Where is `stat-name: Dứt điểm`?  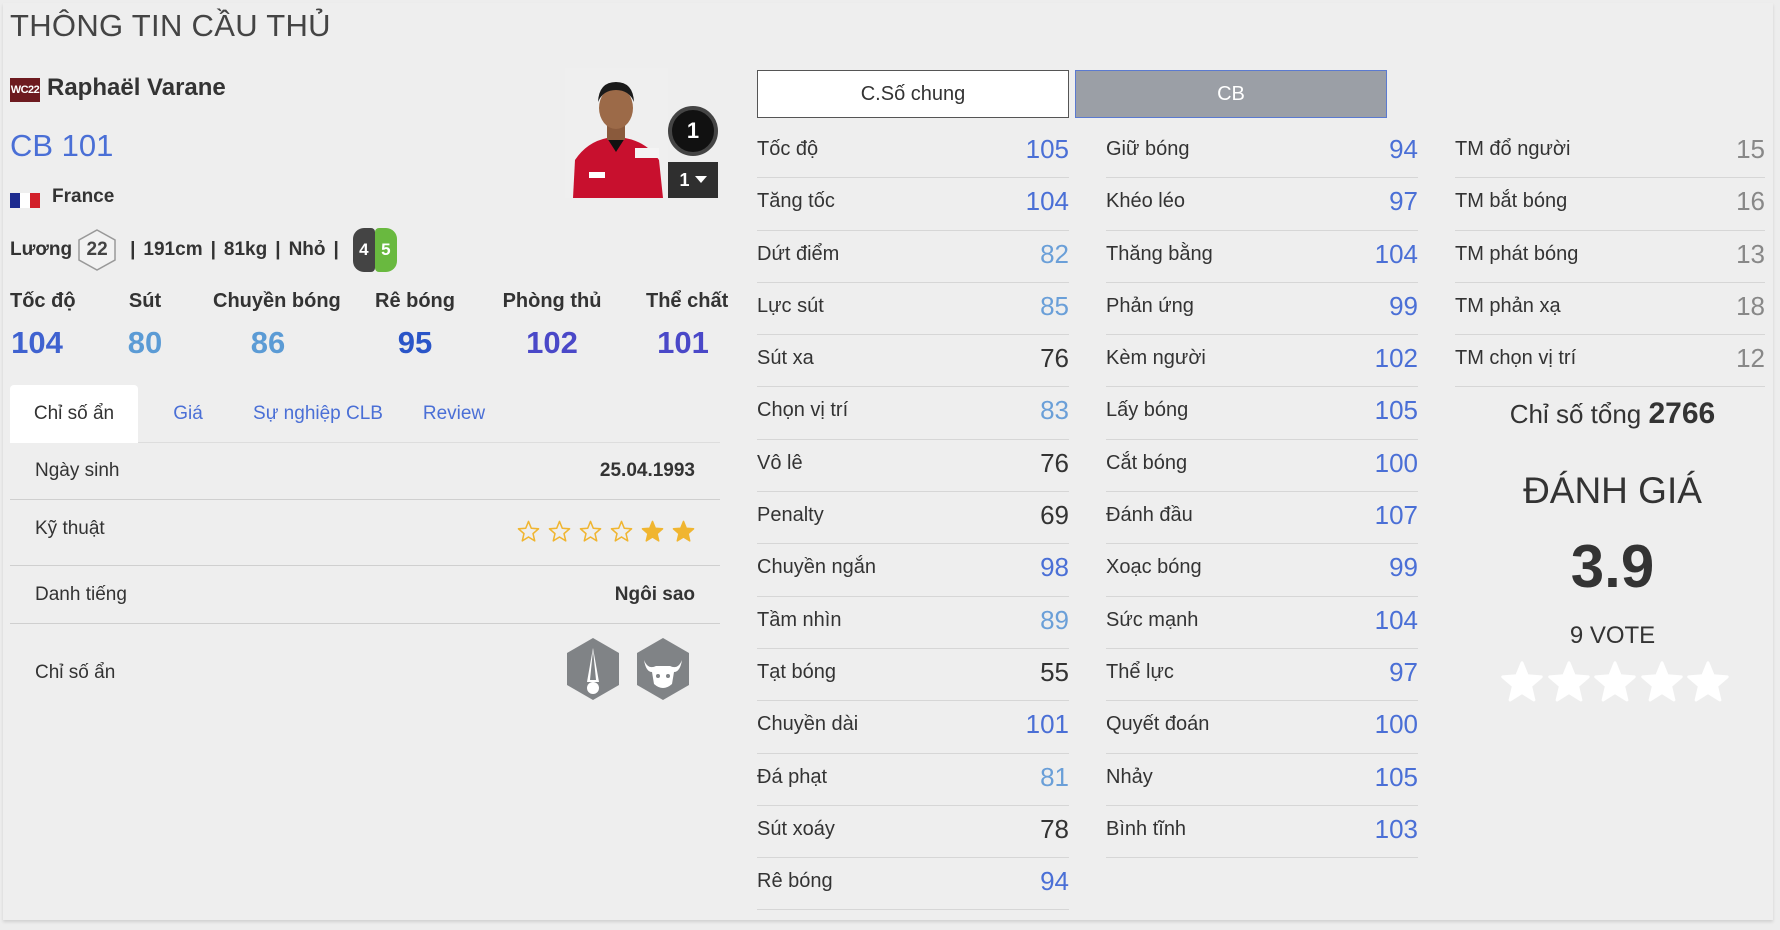 stat-name: Dứt điểm is located at coordinates (798, 253).